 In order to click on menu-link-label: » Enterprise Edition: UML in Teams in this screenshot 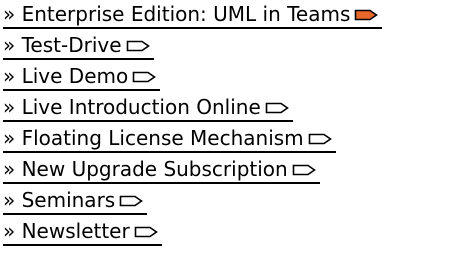, I will do `click(177, 14)`.